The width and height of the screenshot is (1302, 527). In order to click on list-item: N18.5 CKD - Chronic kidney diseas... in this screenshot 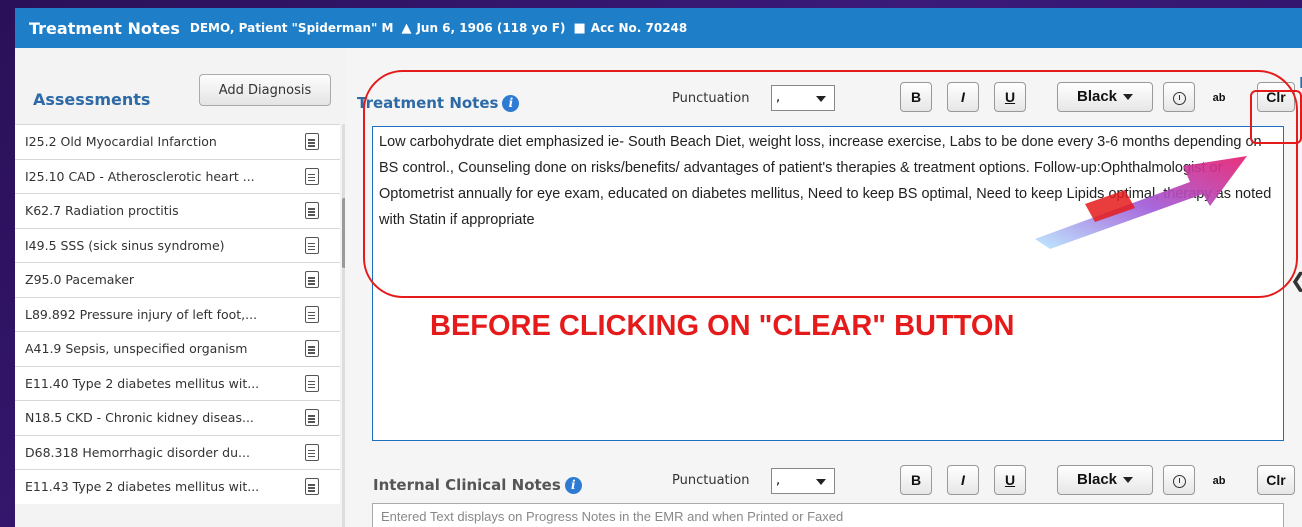, I will do `click(177, 417)`.